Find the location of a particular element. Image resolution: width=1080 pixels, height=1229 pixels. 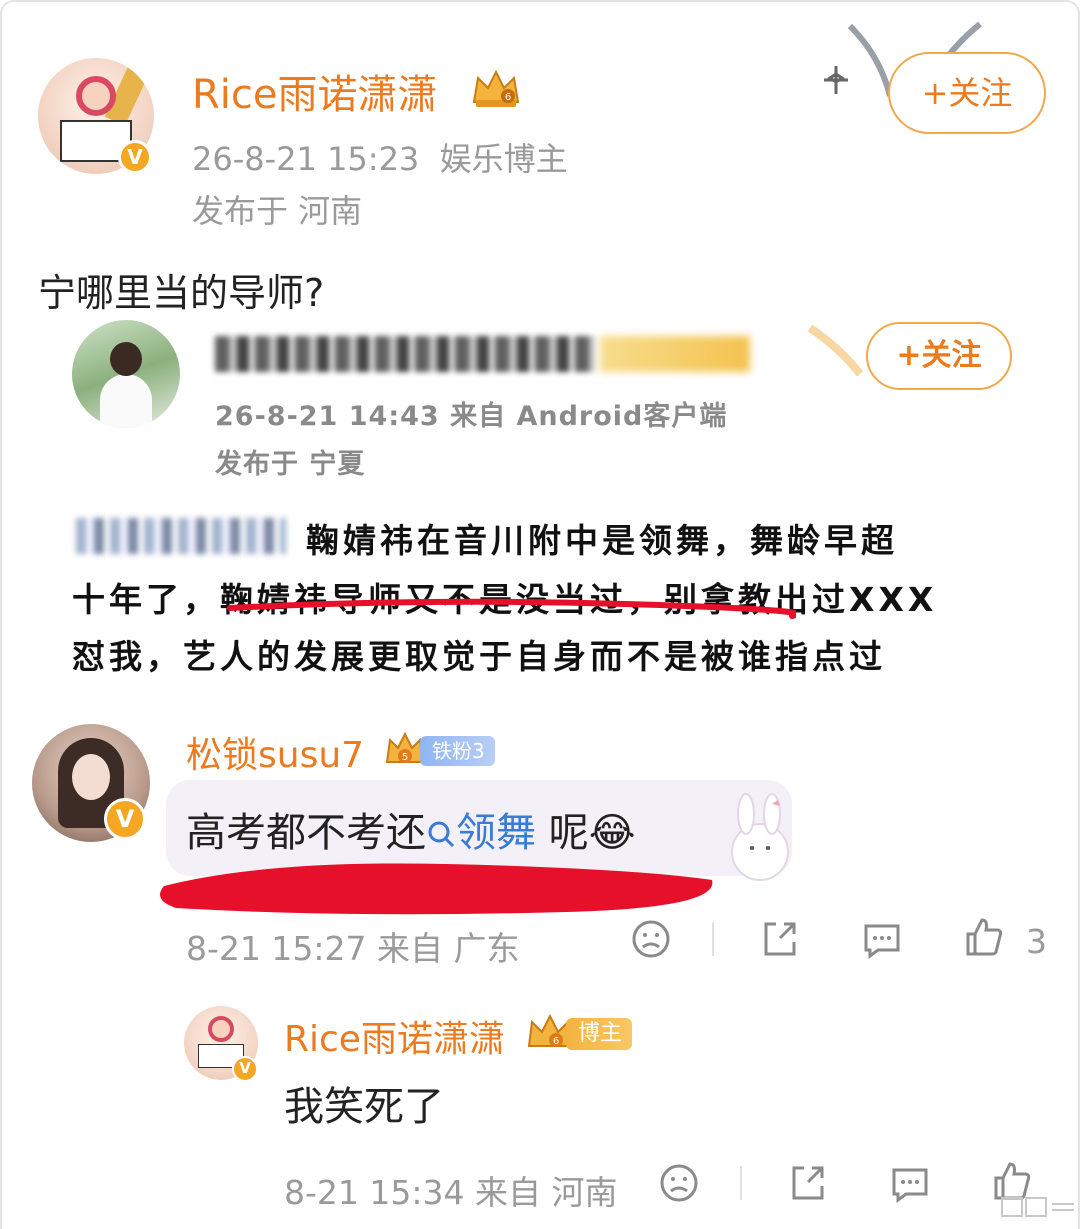

red-underline-mark is located at coordinates (511, 608).